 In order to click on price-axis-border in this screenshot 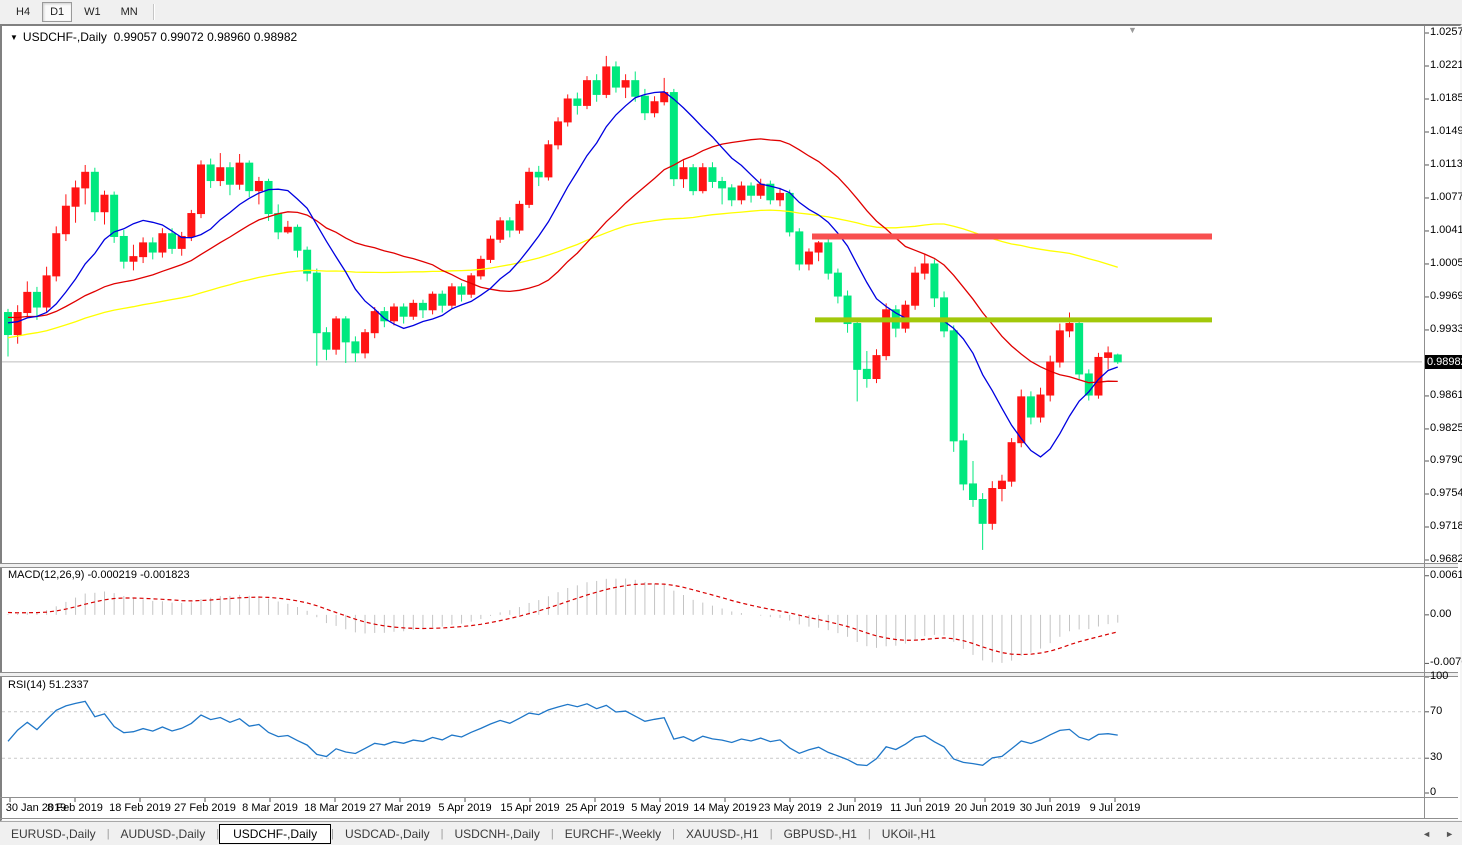, I will do `click(1424, 422)`.